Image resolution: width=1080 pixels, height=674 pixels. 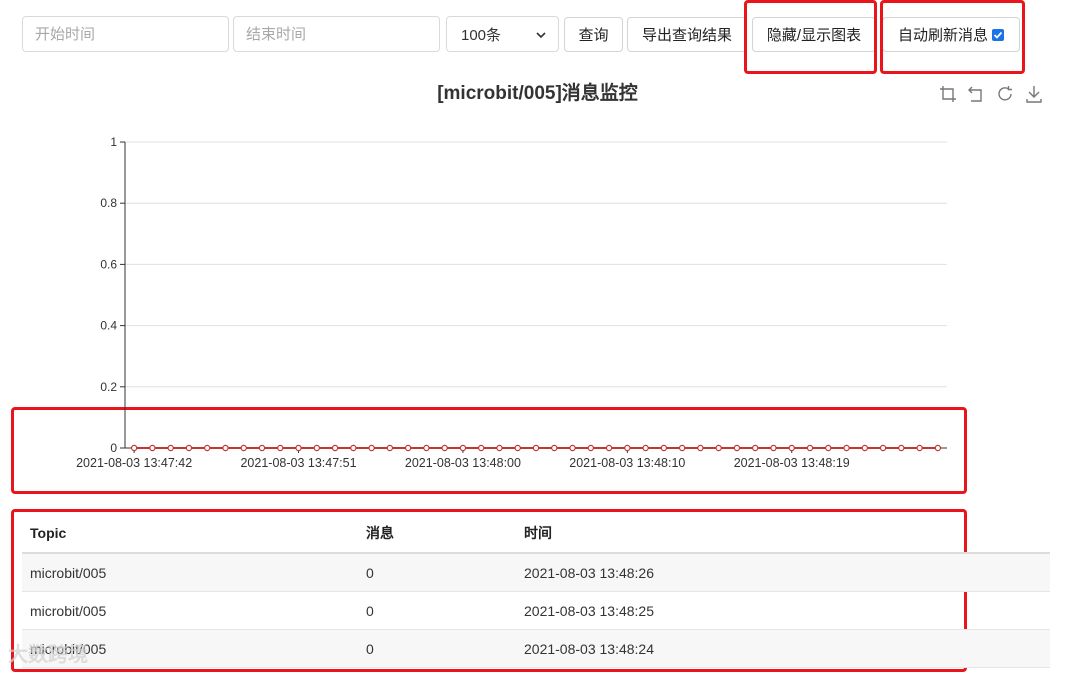 I want to click on x-tick-label: 2021-08-03 13:48:10, so click(x=627, y=463).